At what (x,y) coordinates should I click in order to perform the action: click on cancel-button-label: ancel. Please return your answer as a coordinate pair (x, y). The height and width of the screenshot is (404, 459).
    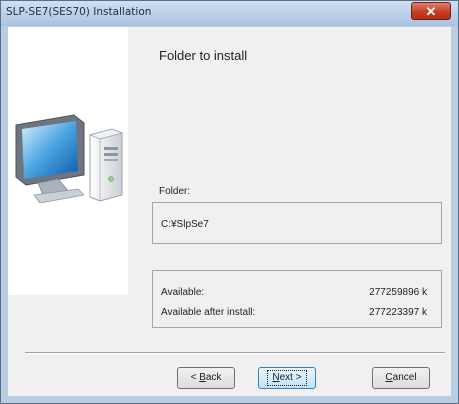
    Looking at the image, I should click on (404, 377).